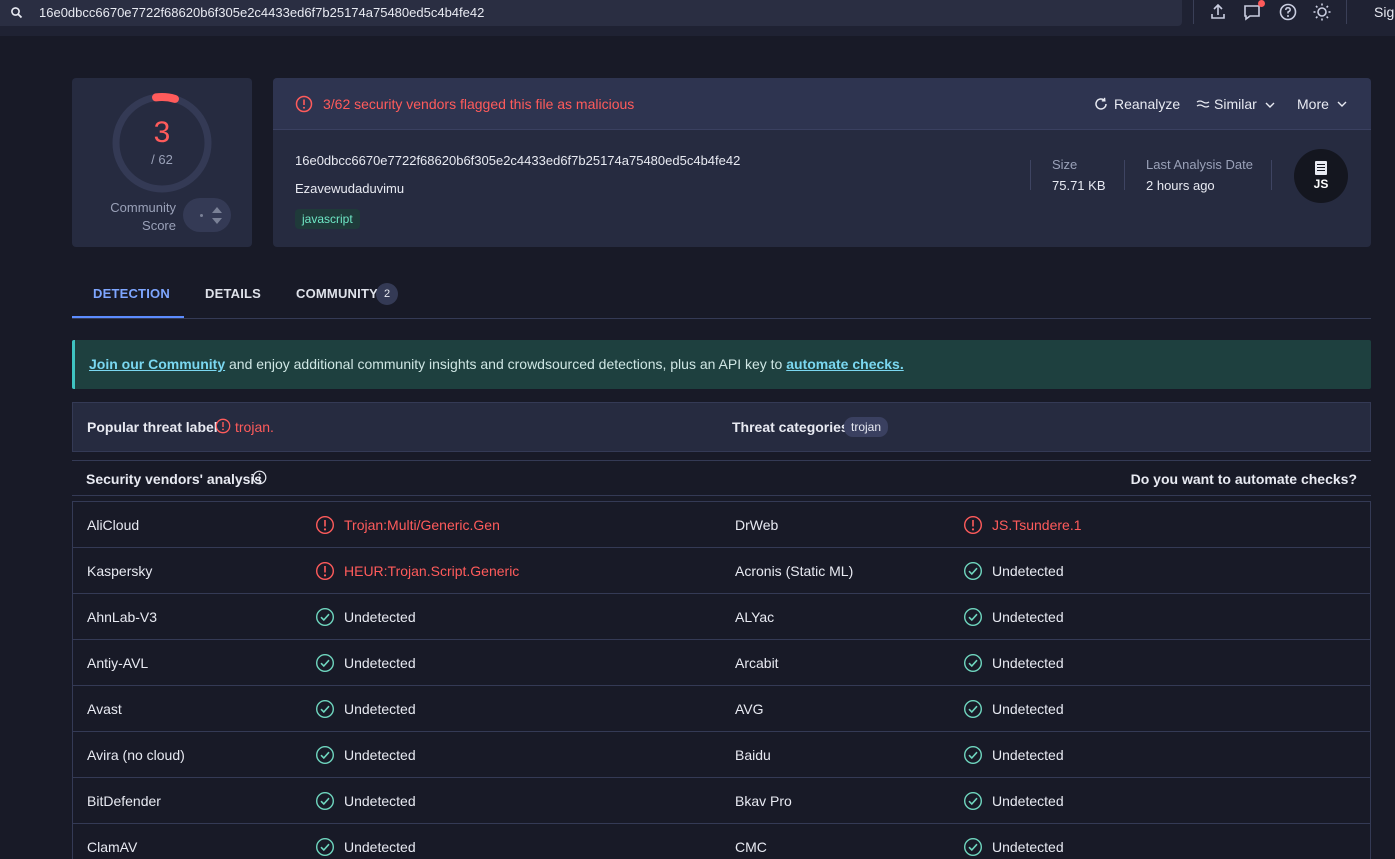 Image resolution: width=1395 pixels, height=859 pixels. What do you see at coordinates (113, 525) in the screenshot?
I see `vendor-name: AliCloud` at bounding box center [113, 525].